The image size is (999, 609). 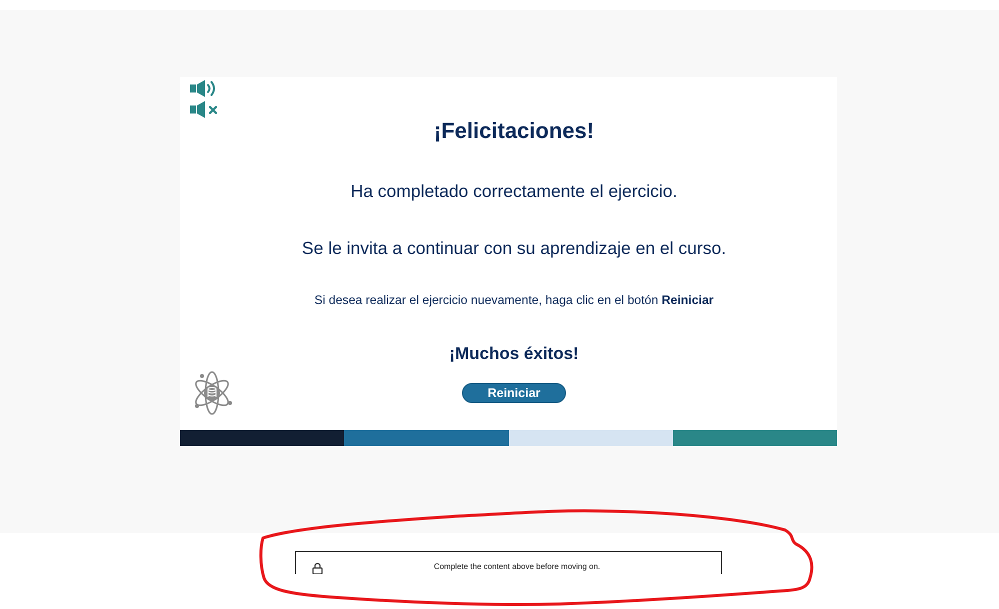 I want to click on congratulations-heading: ¡Felicitaciones!, so click(x=514, y=131).